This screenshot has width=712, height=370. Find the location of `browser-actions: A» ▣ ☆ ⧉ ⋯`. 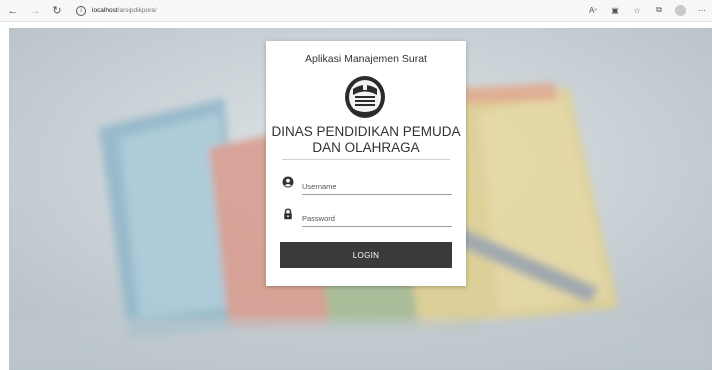

browser-actions: A» ▣ ☆ ⧉ ⋯ is located at coordinates (647, 10).